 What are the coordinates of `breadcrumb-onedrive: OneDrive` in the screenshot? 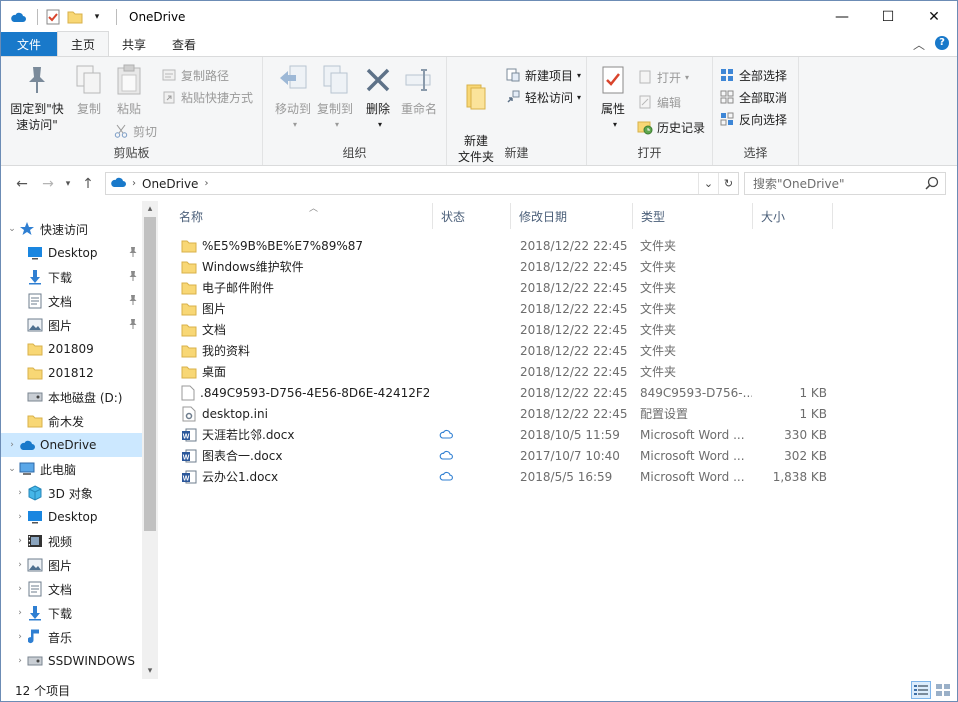 It's located at (170, 184).